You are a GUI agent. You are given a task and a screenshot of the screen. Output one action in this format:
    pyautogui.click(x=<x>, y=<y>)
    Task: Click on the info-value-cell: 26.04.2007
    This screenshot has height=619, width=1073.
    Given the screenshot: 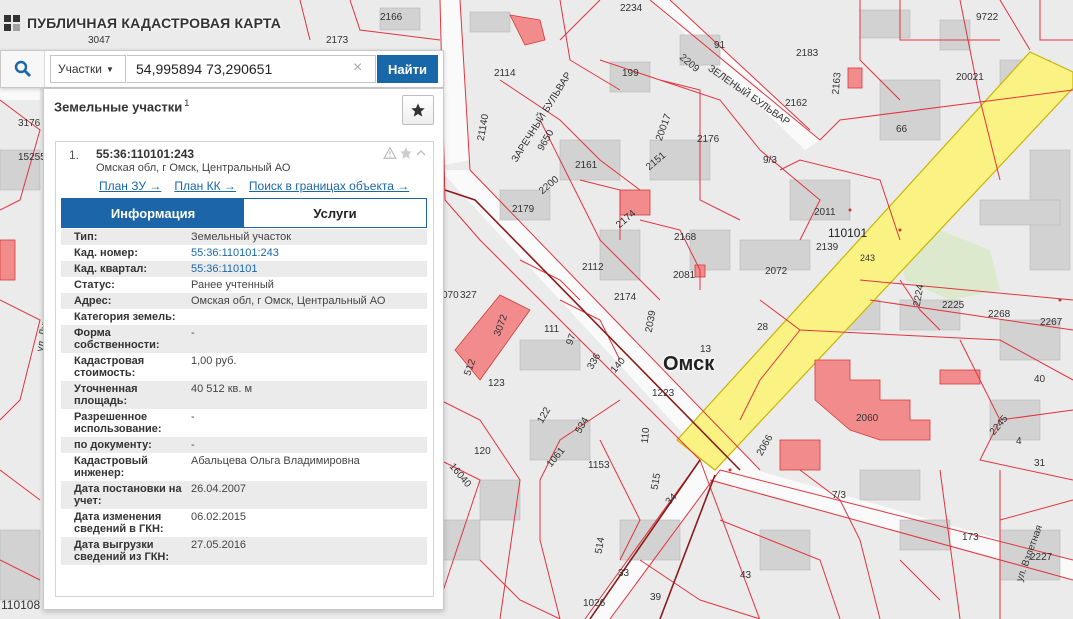 What is the action you would take?
    pyautogui.click(x=308, y=495)
    